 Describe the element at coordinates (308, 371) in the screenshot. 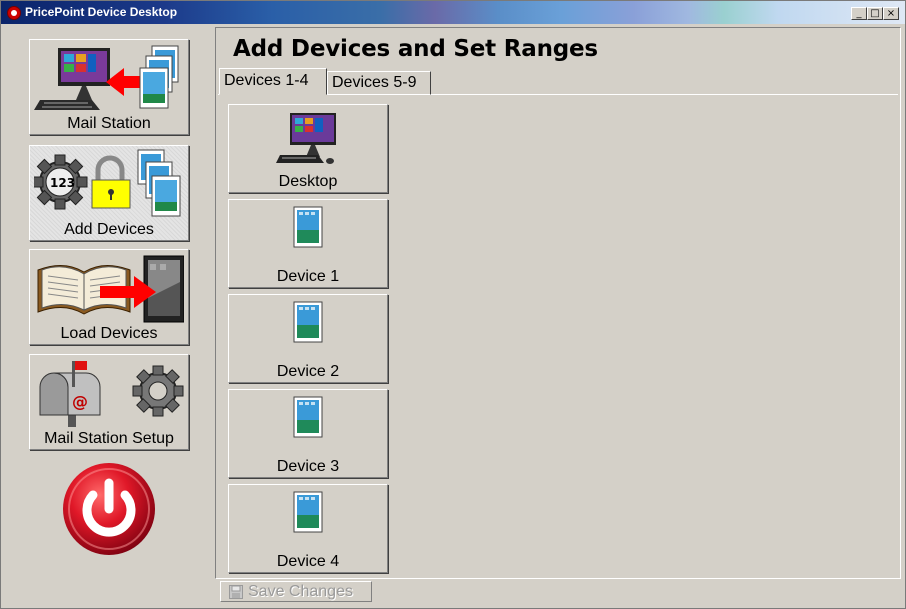

I see `device-label: Device 2` at that location.